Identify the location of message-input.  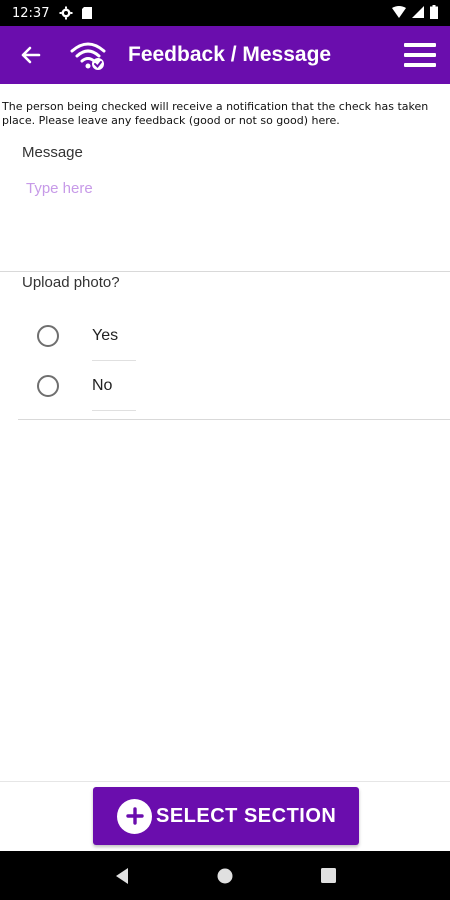
(228, 219).